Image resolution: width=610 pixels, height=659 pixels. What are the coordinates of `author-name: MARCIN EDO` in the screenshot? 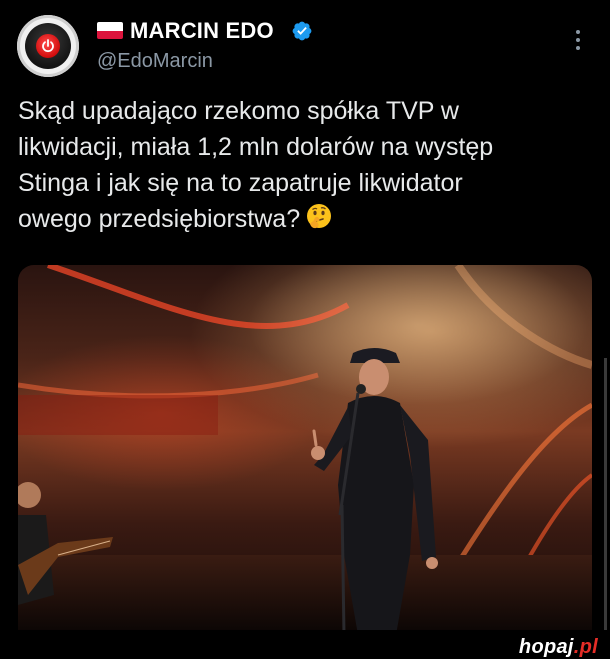 It's located at (202, 31).